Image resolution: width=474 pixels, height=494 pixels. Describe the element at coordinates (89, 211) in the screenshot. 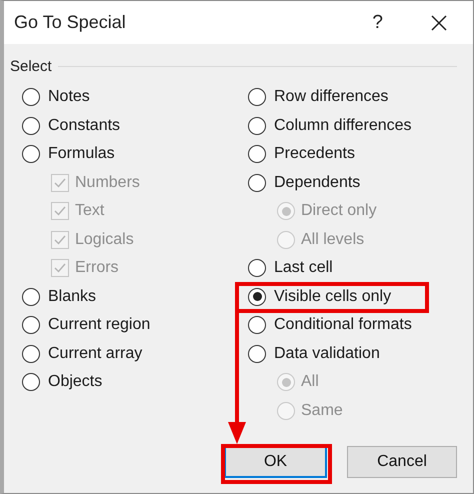

I see `option-label: Text` at that location.